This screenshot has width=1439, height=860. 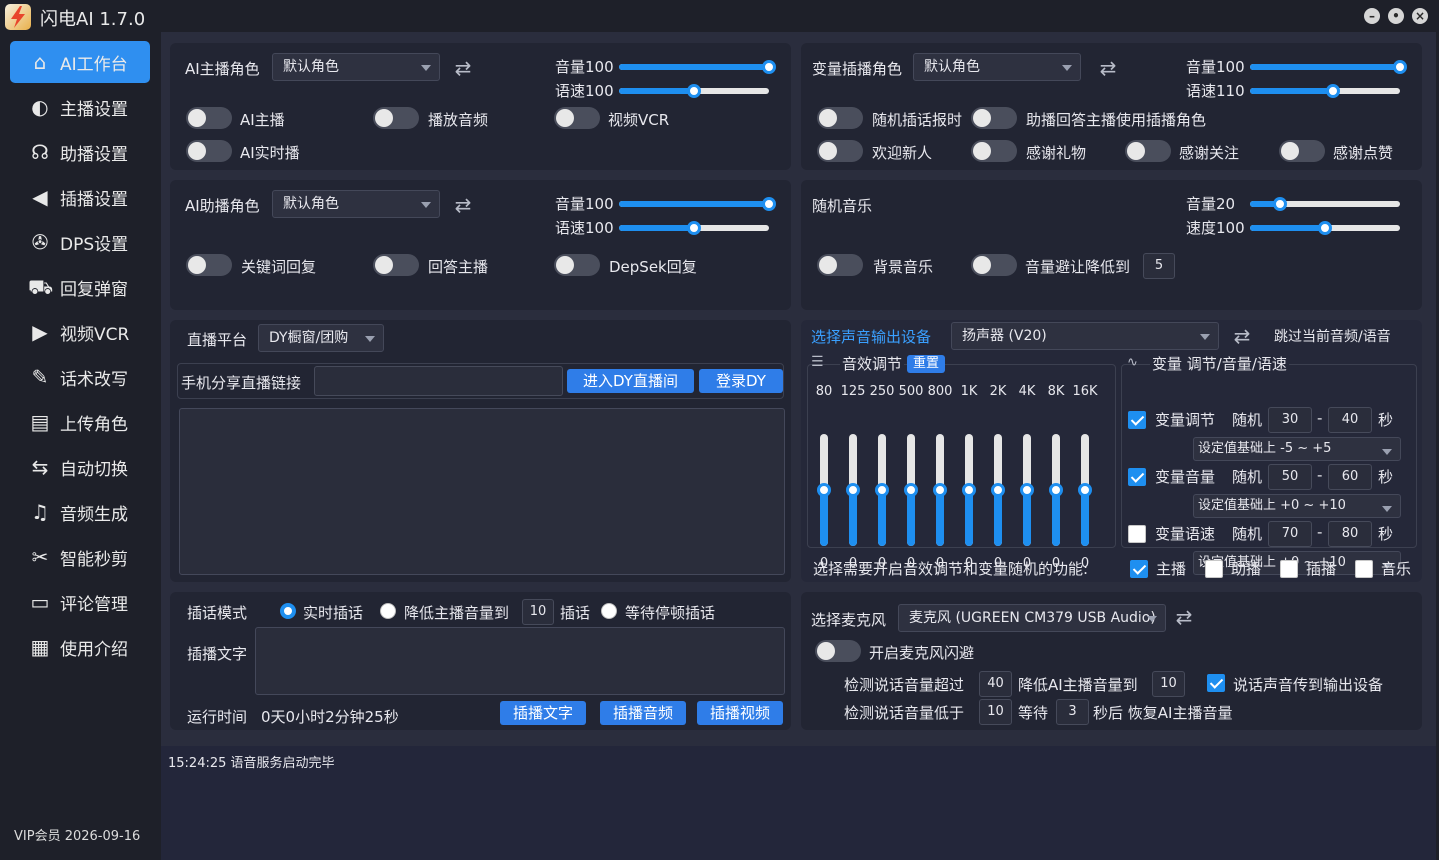 I want to click on apply-music-checkbox, so click(x=1364, y=569).